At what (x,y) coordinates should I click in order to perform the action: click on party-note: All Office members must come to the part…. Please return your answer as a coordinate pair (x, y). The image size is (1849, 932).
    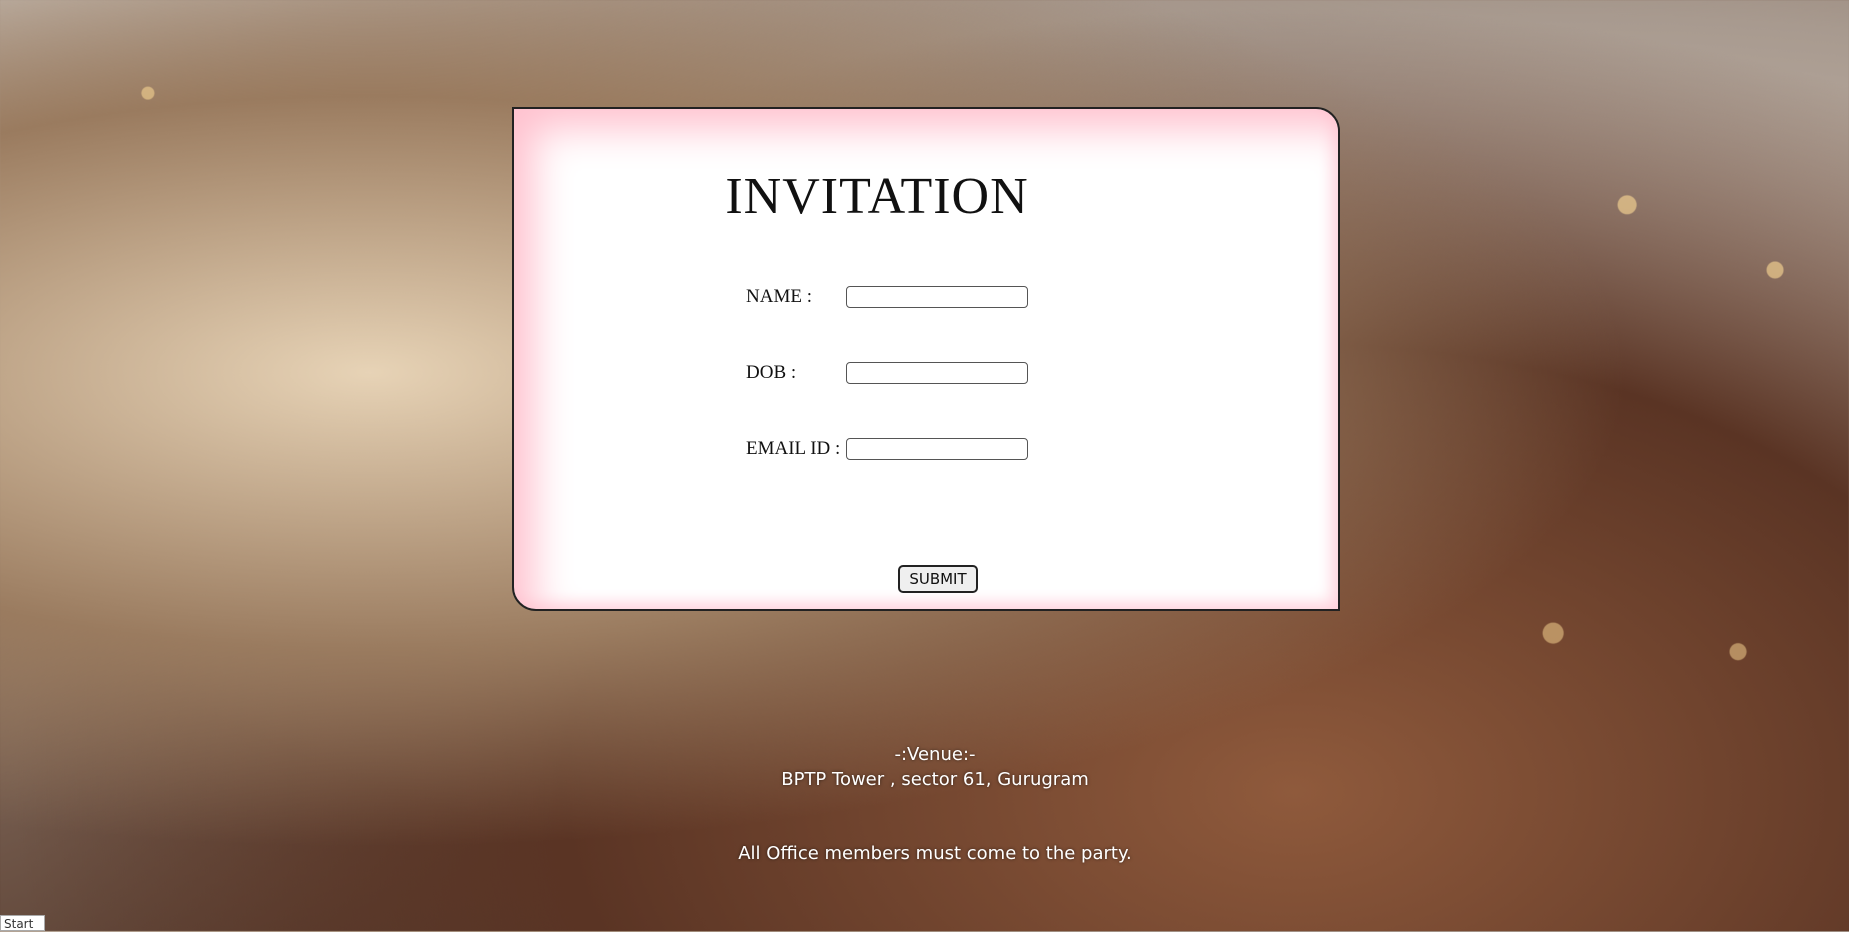
    Looking at the image, I should click on (935, 853).